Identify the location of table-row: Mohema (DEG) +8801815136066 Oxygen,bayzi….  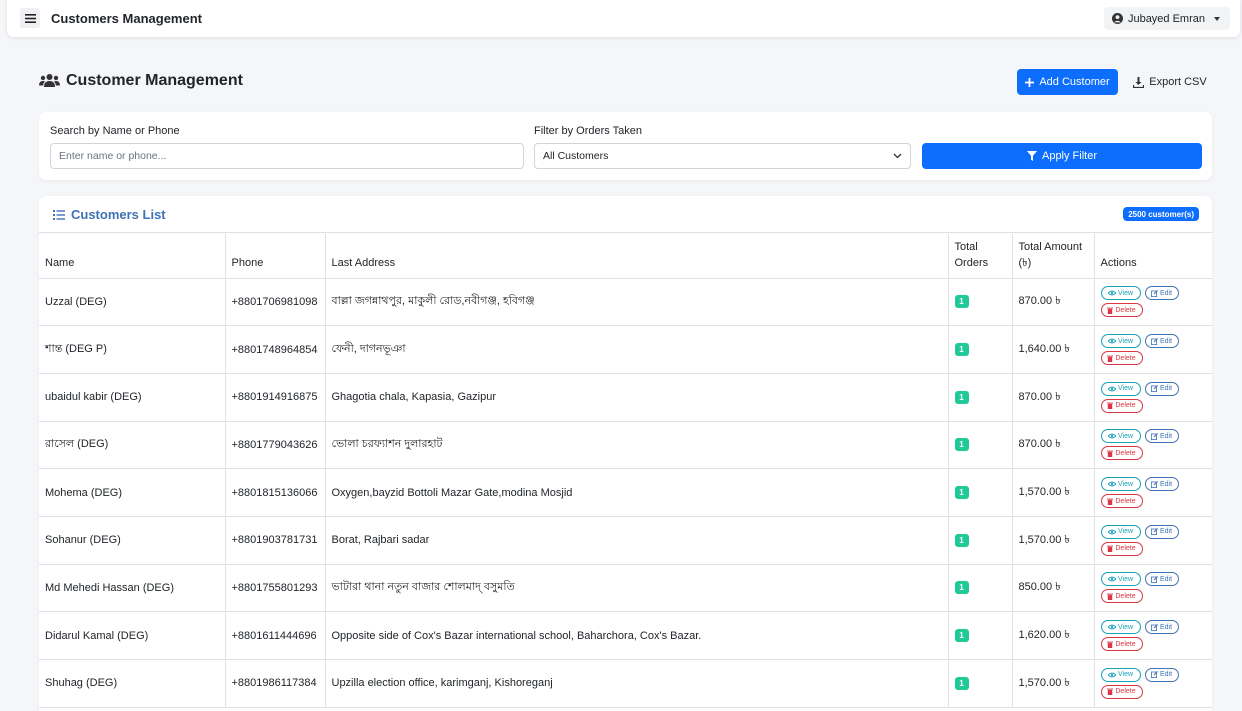
(625, 492).